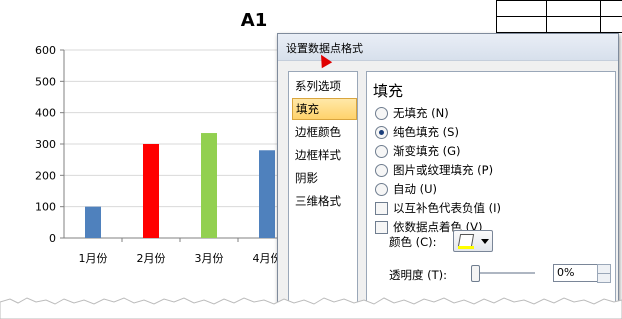  Describe the element at coordinates (151, 191) in the screenshot. I see `bar-2月份` at that location.